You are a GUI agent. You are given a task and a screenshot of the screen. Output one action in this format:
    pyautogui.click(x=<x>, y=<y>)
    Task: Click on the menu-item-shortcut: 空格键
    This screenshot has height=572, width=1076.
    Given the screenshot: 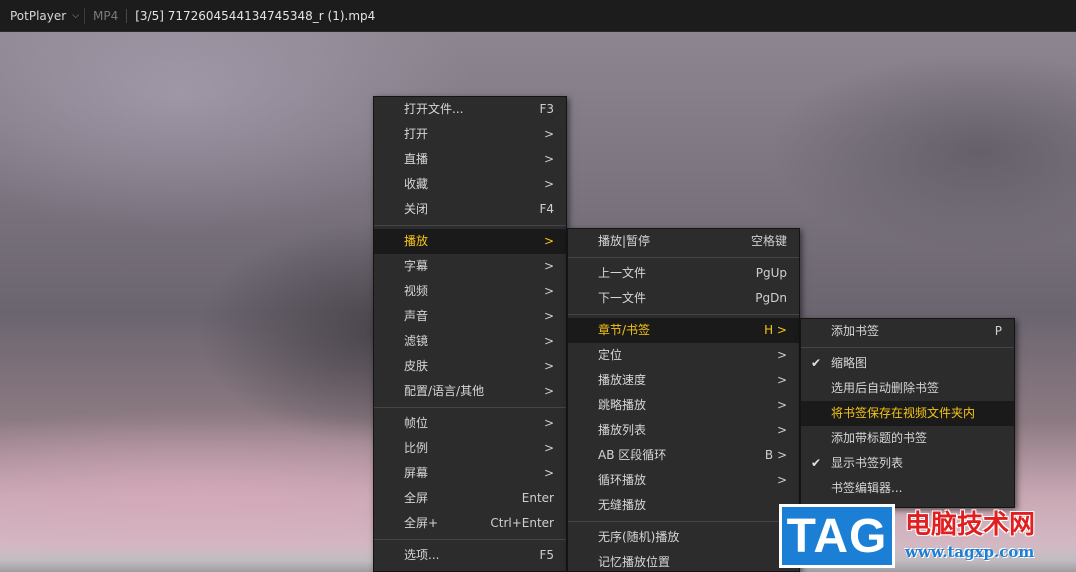 What is the action you would take?
    pyautogui.click(x=768, y=241)
    